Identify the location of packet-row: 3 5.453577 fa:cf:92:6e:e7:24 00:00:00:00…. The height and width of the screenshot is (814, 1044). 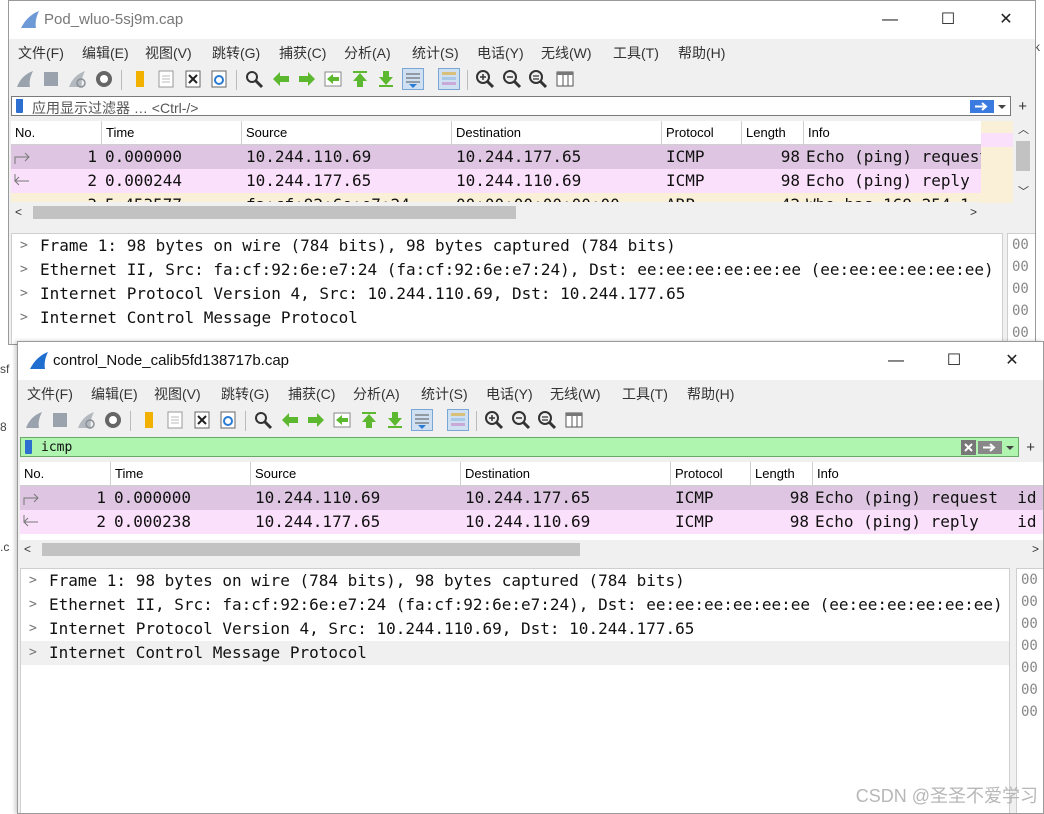
(496, 197).